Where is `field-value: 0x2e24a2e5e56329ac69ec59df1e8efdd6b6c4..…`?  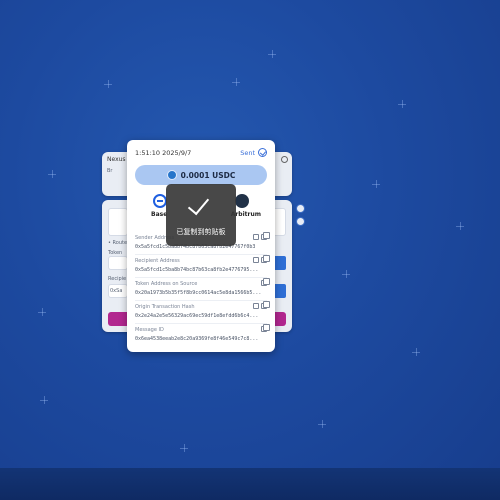
field-value: 0x2e24a2e5e56329ac69ec59df1e8efdd6b6c4..… is located at coordinates (197, 316).